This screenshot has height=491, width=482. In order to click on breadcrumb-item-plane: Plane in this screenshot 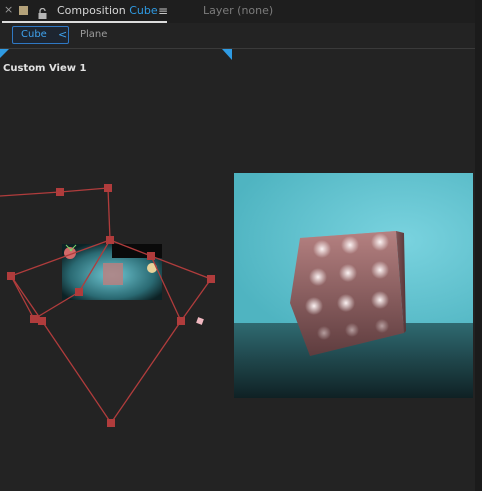, I will do `click(93, 34)`.